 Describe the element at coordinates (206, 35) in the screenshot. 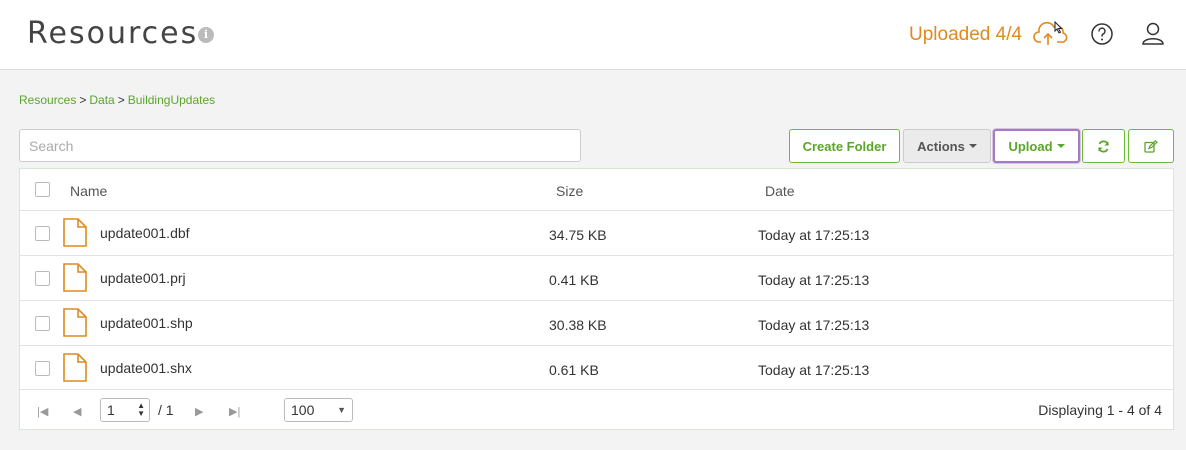

I see `info-icon: i` at that location.